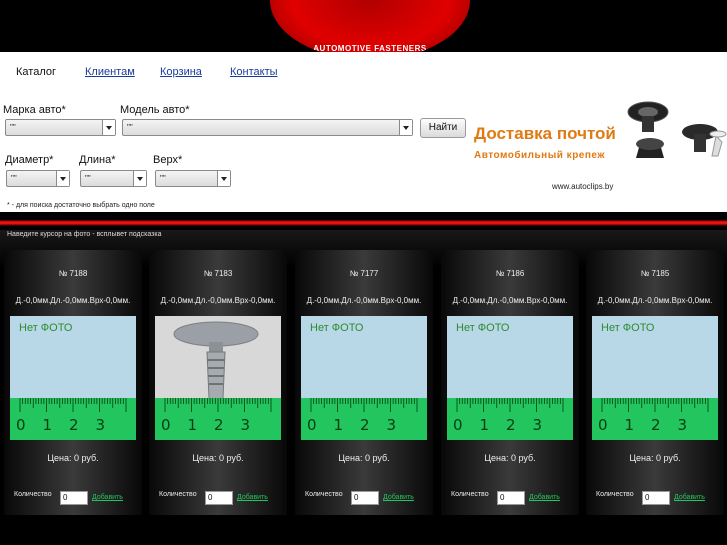  What do you see at coordinates (130, 127) in the screenshot?
I see `model-select-value: ""` at bounding box center [130, 127].